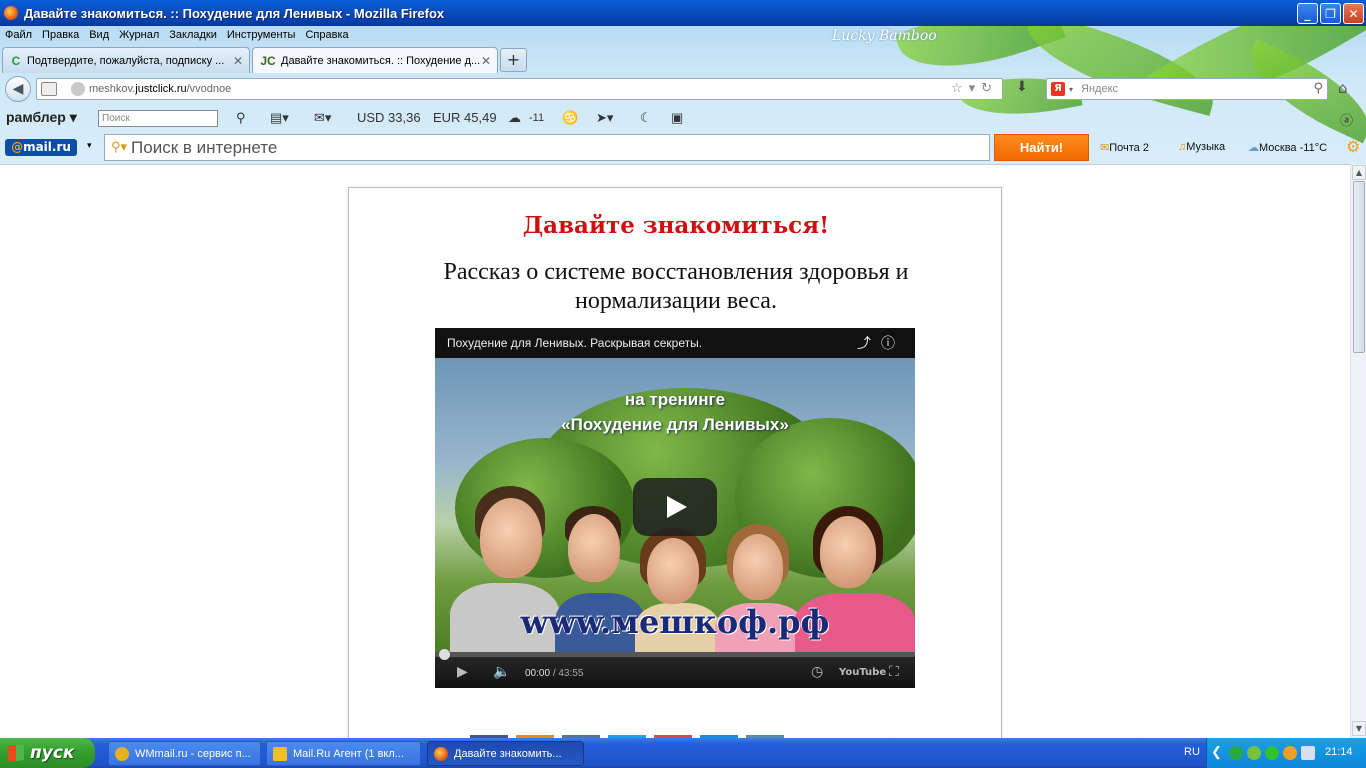 This screenshot has width=1366, height=768. What do you see at coordinates (536, 118) in the screenshot?
I see `rambler-weather: -11` at bounding box center [536, 118].